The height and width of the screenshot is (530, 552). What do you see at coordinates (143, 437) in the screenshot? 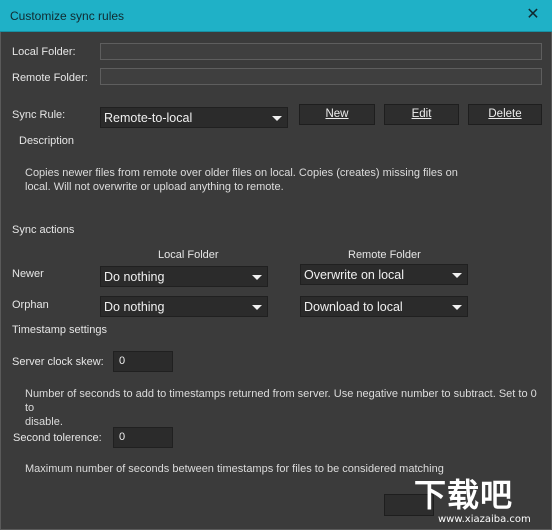
I see `second-tolerance-input: 0` at bounding box center [143, 437].